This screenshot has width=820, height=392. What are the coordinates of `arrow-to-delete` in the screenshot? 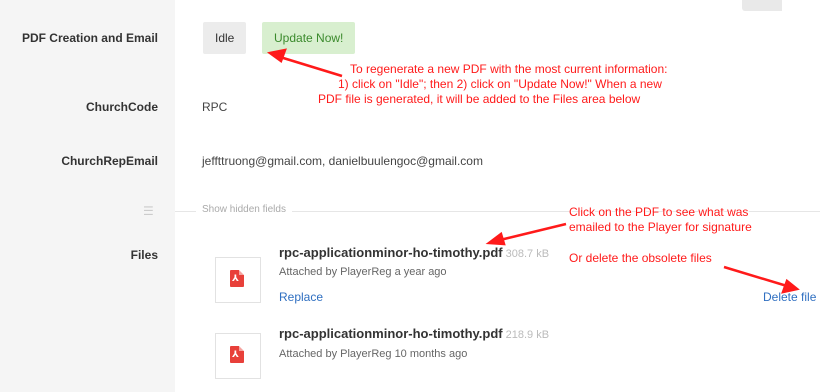 It's located at (755, 276).